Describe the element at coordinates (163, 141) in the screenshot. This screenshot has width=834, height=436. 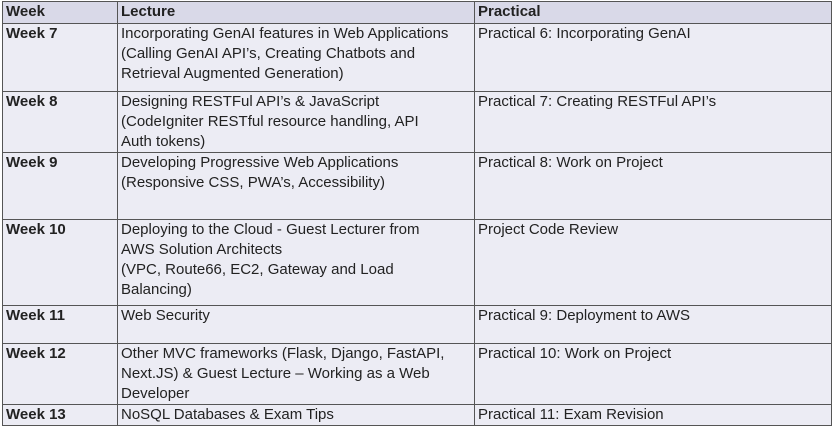
I see `lecture-line: Auth tokens)` at that location.